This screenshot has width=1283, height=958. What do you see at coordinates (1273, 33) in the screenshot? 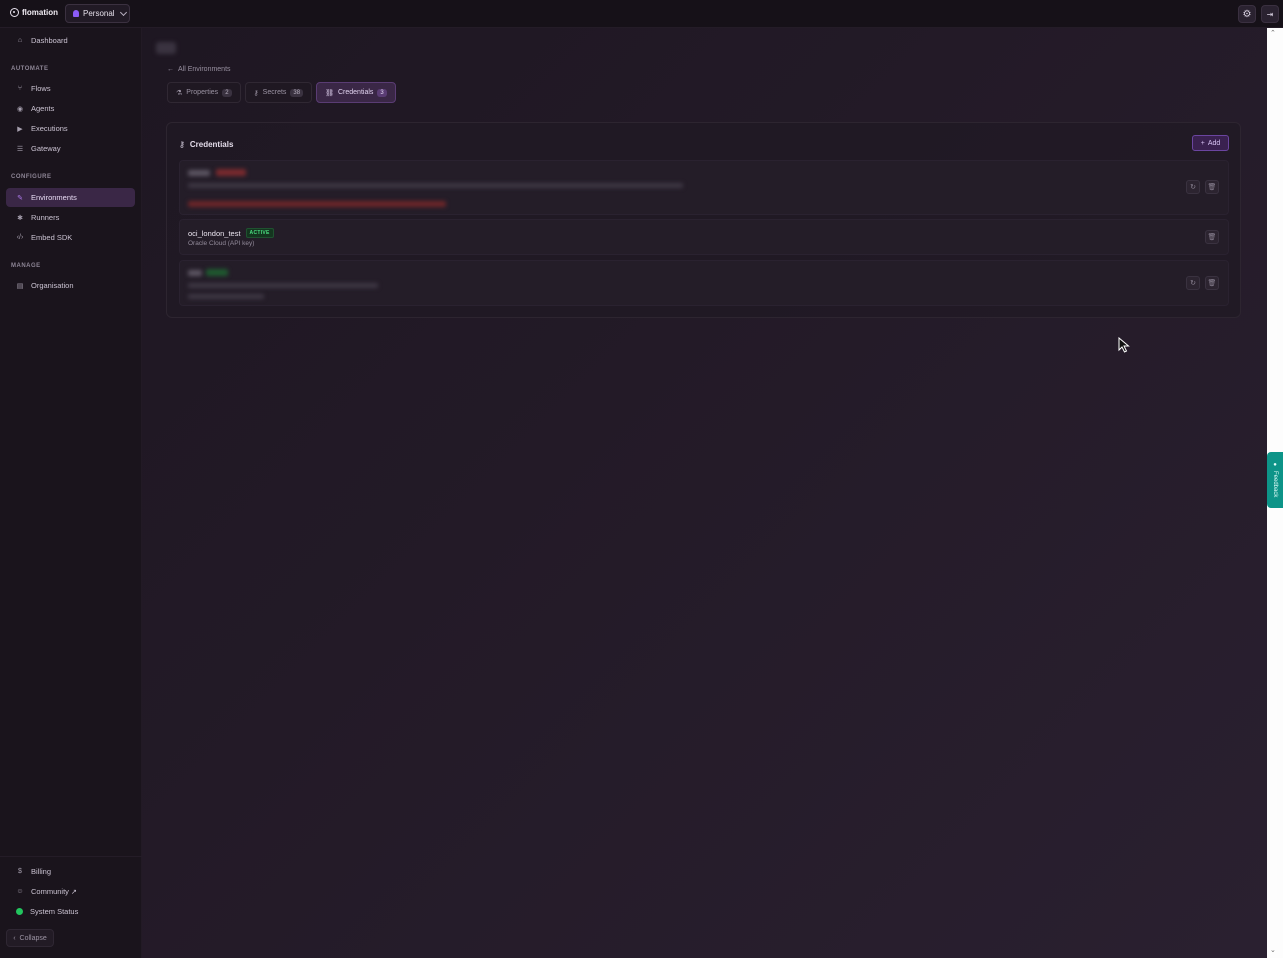
I see `scroll-up-arrow-icon: ⌃` at bounding box center [1273, 33].